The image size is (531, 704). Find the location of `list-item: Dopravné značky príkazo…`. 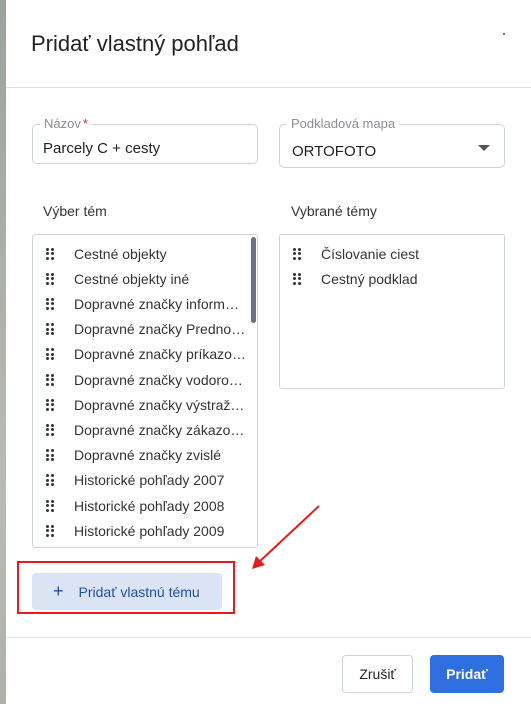

list-item: Dopravné značky príkazo… is located at coordinates (139, 354).